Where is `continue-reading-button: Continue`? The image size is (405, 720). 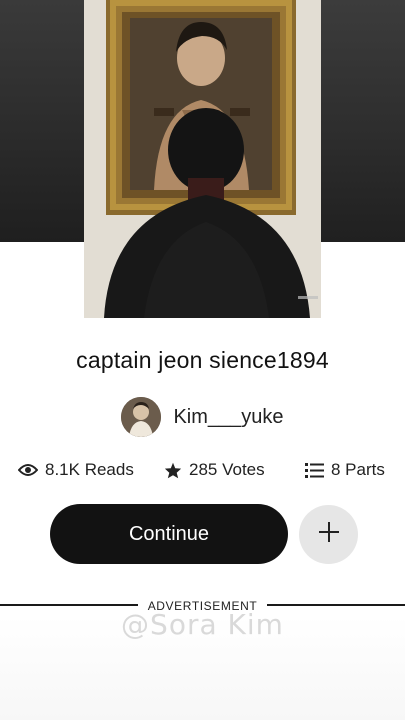 continue-reading-button: Continue is located at coordinates (169, 534).